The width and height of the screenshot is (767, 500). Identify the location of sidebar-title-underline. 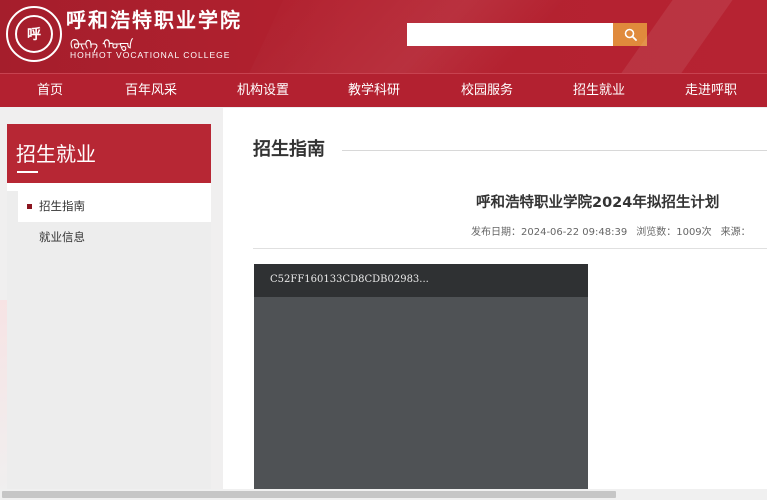
(27, 172).